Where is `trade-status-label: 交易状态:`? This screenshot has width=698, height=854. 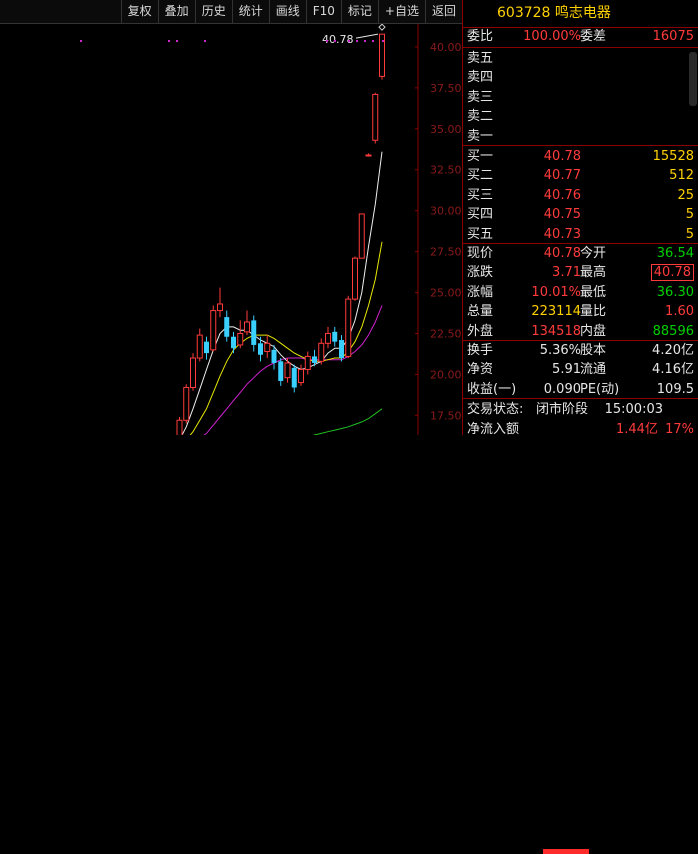 trade-status-label: 交易状态: is located at coordinates (495, 409).